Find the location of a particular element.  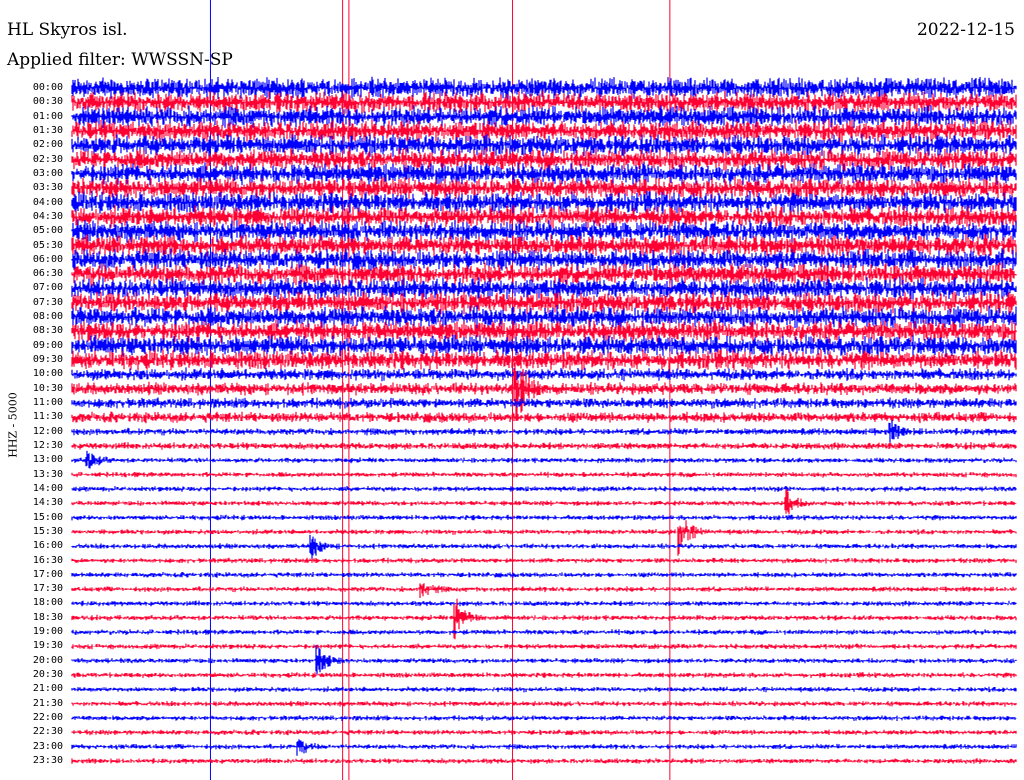

trace-row-2030 is located at coordinates (544, 675).